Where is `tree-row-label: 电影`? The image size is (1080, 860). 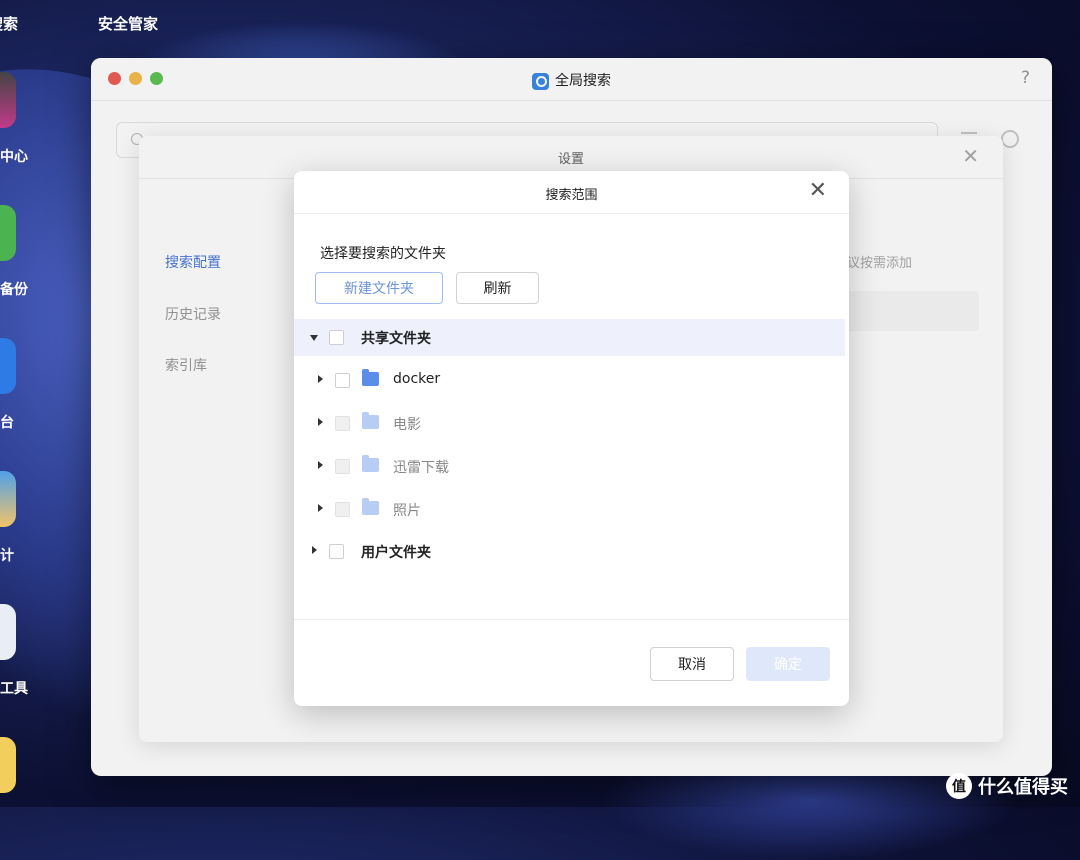 tree-row-label: 电影 is located at coordinates (407, 425).